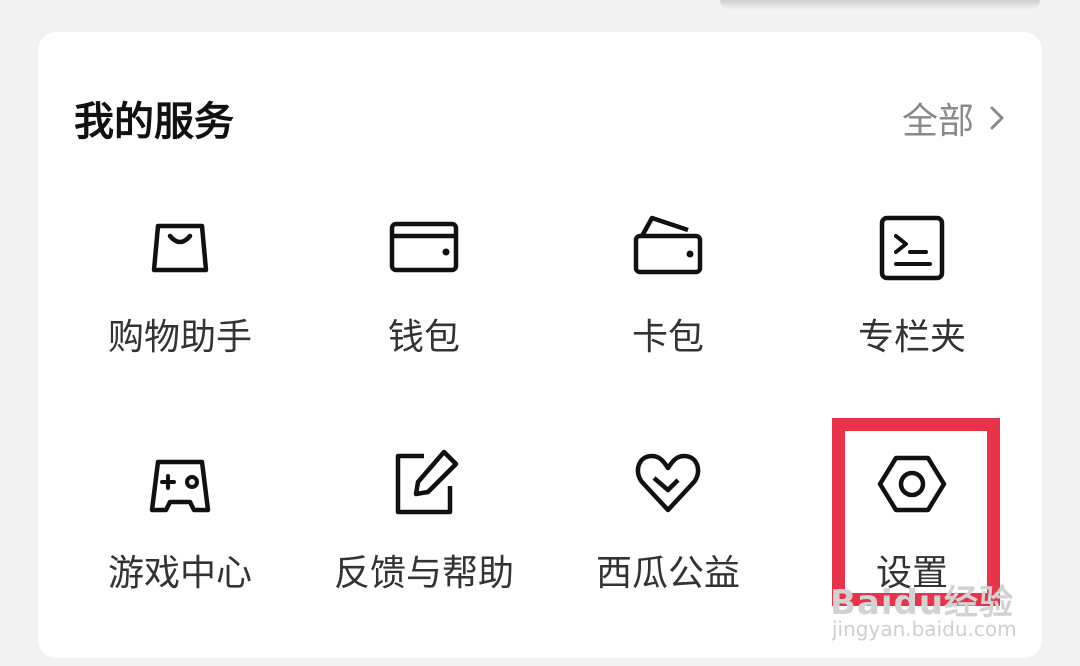 The height and width of the screenshot is (666, 1080). I want to click on wallet-icon, so click(424, 247).